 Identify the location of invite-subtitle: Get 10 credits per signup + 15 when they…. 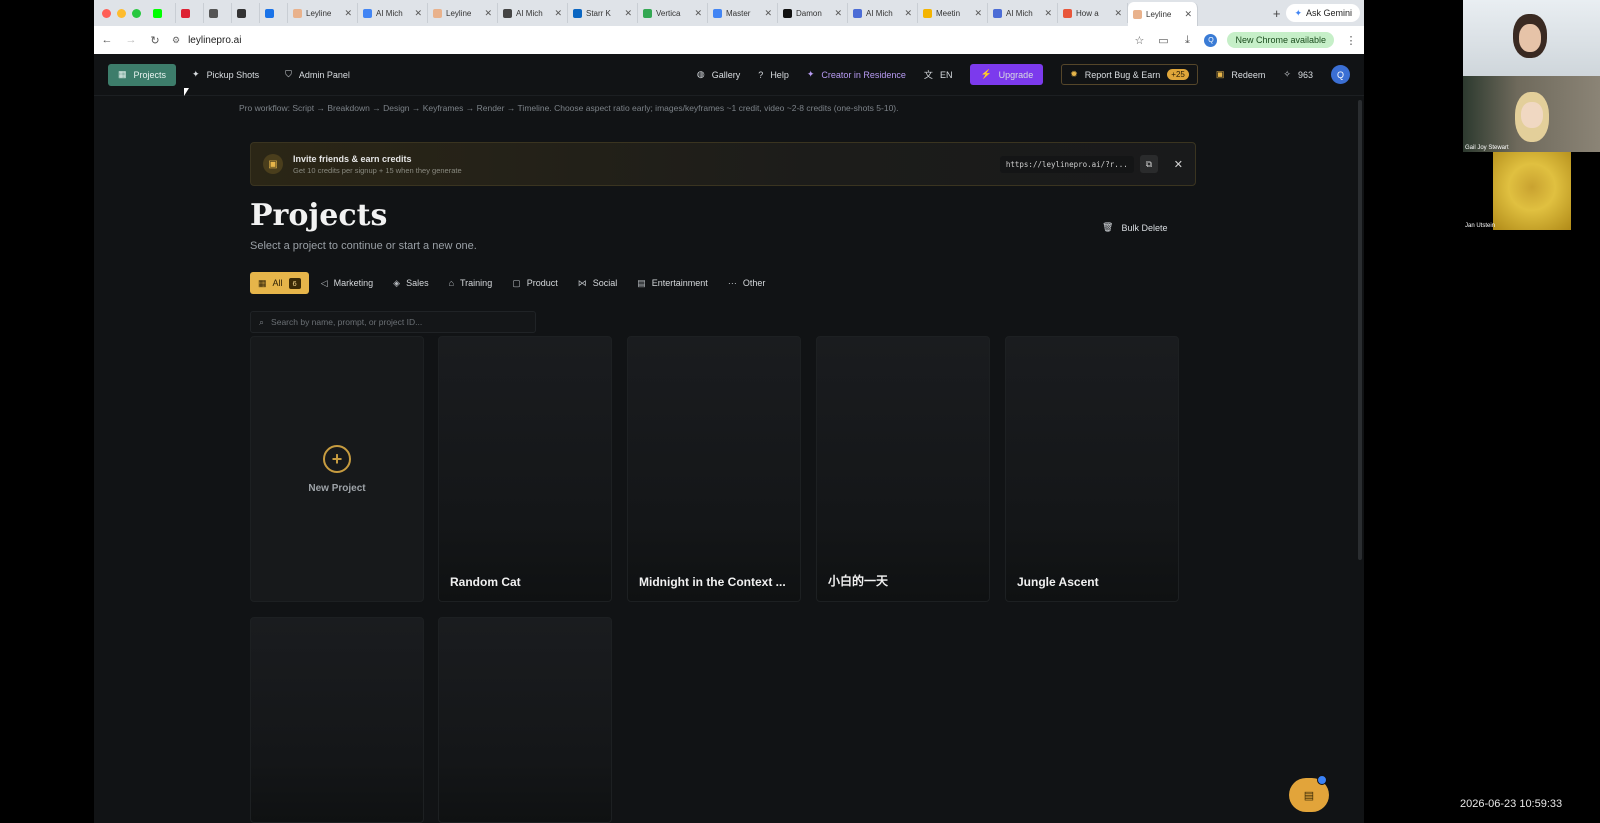
(377, 170).